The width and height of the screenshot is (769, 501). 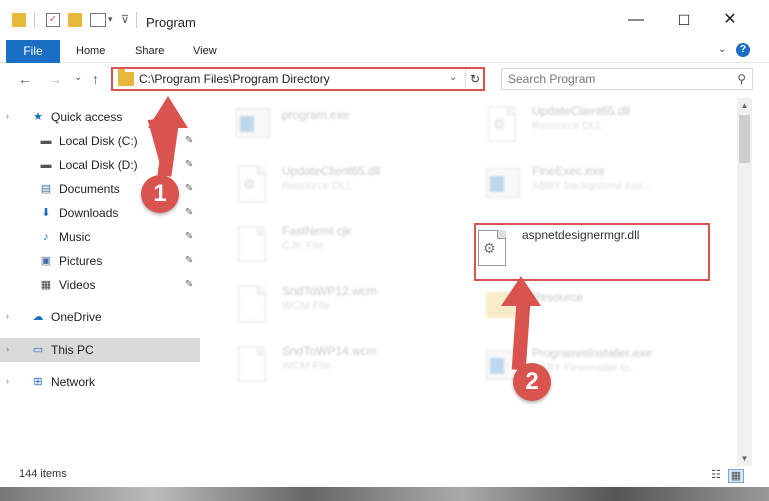 I want to click on file-name: FastNeml.cjk, so click(x=317, y=231).